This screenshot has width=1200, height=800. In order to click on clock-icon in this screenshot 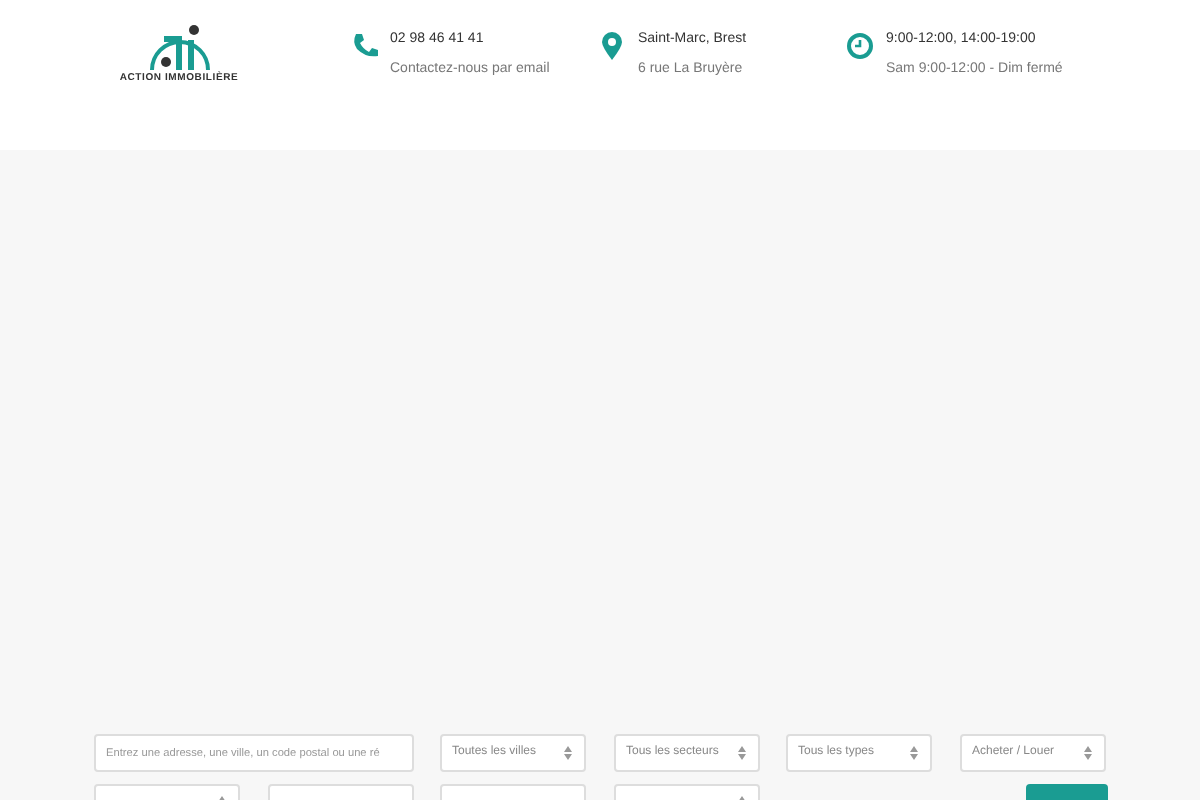, I will do `click(860, 46)`.